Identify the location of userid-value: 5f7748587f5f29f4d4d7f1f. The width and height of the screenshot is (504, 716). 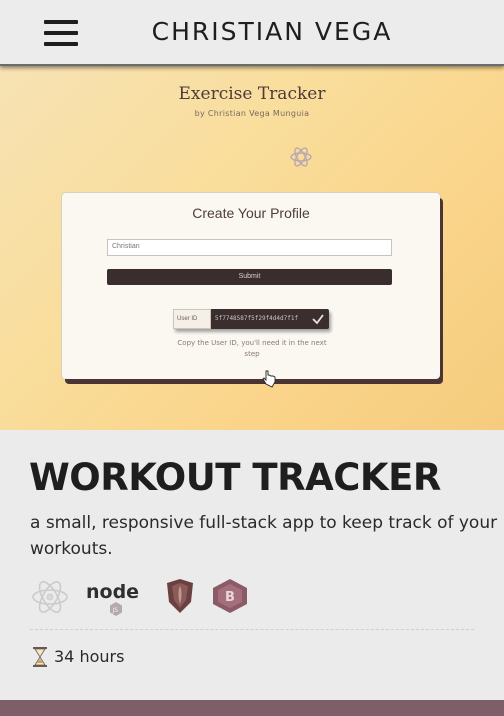
(257, 318).